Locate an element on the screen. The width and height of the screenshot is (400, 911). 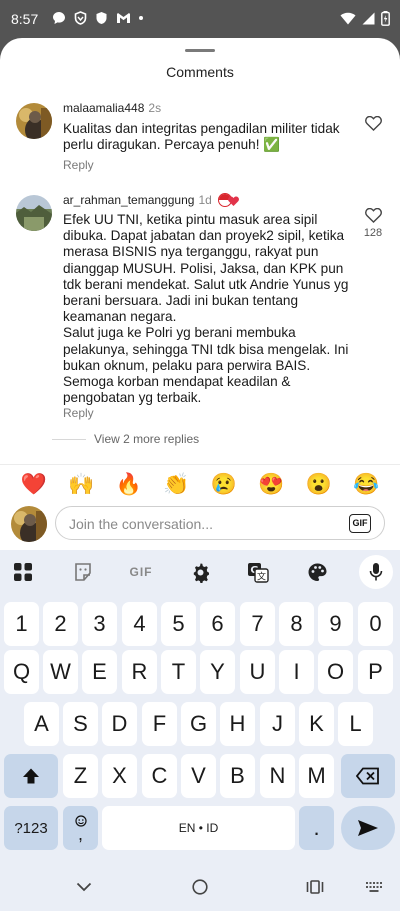
status-time: 8:57 is located at coordinates (25, 19).